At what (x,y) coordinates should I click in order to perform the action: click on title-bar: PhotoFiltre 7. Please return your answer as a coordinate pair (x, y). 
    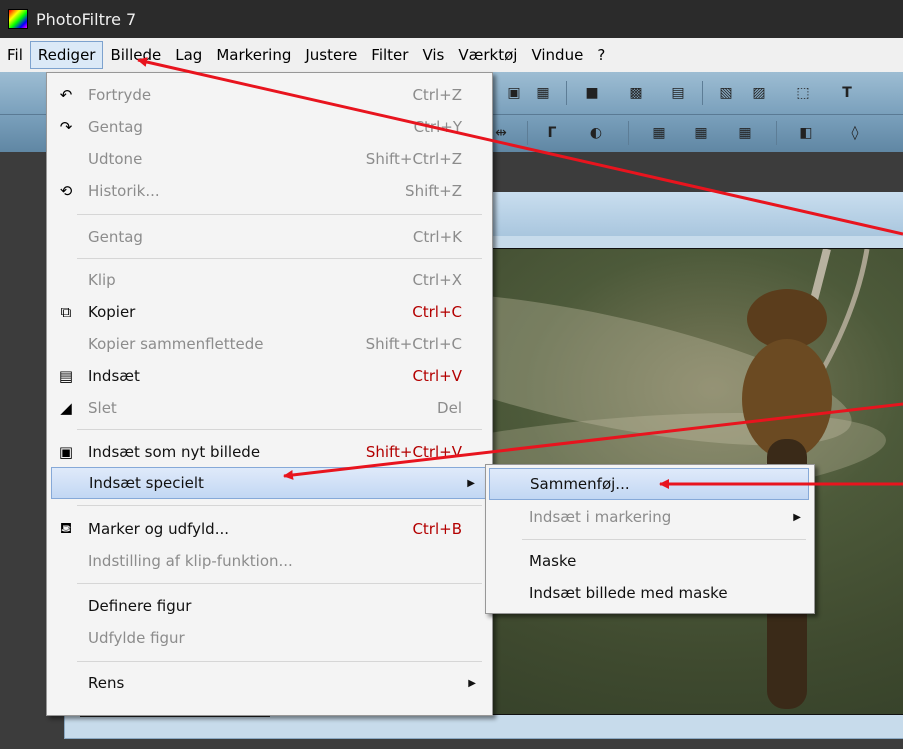
    Looking at the image, I should click on (451, 19).